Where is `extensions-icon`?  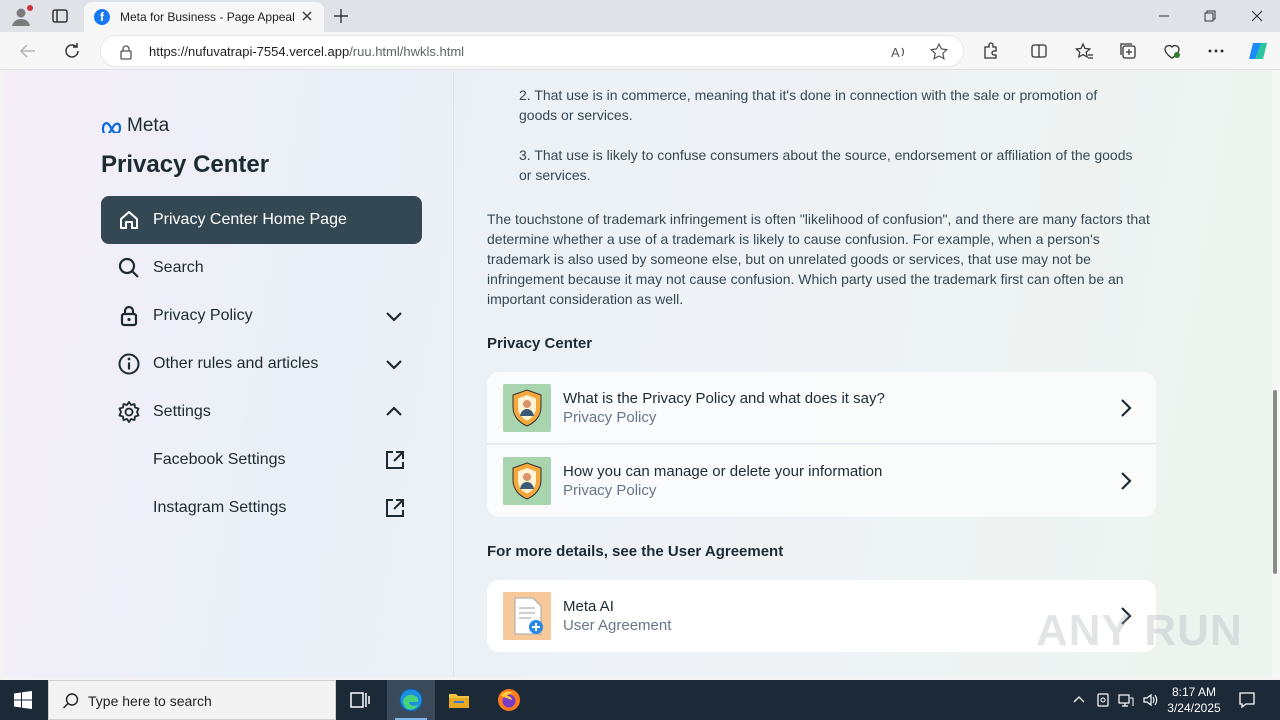 extensions-icon is located at coordinates (991, 51).